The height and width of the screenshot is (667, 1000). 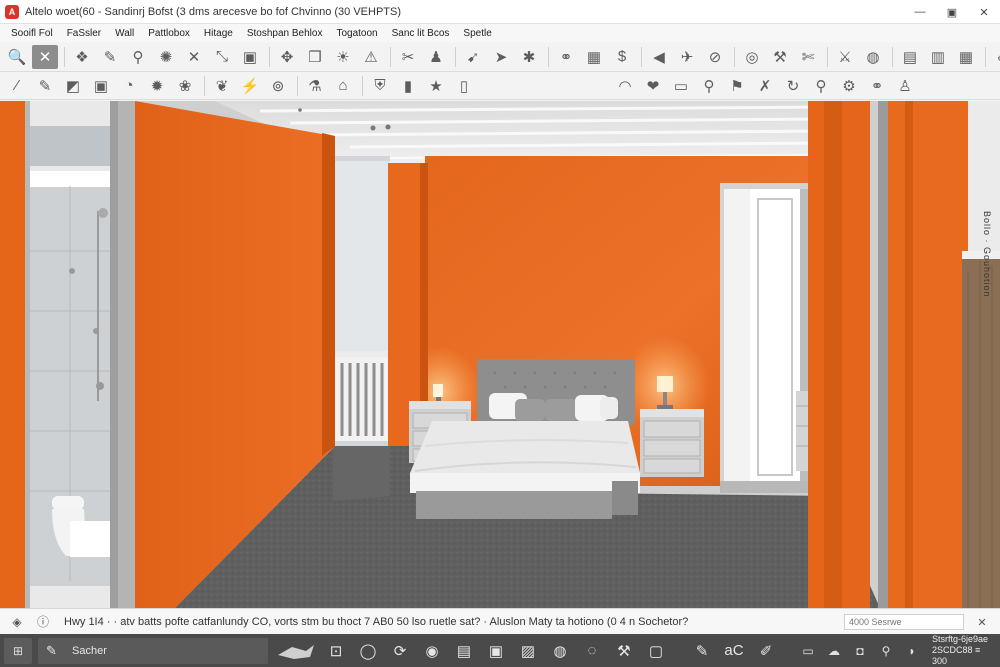 What do you see at coordinates (218, 33) in the screenshot?
I see `menu-item: Hitage` at bounding box center [218, 33].